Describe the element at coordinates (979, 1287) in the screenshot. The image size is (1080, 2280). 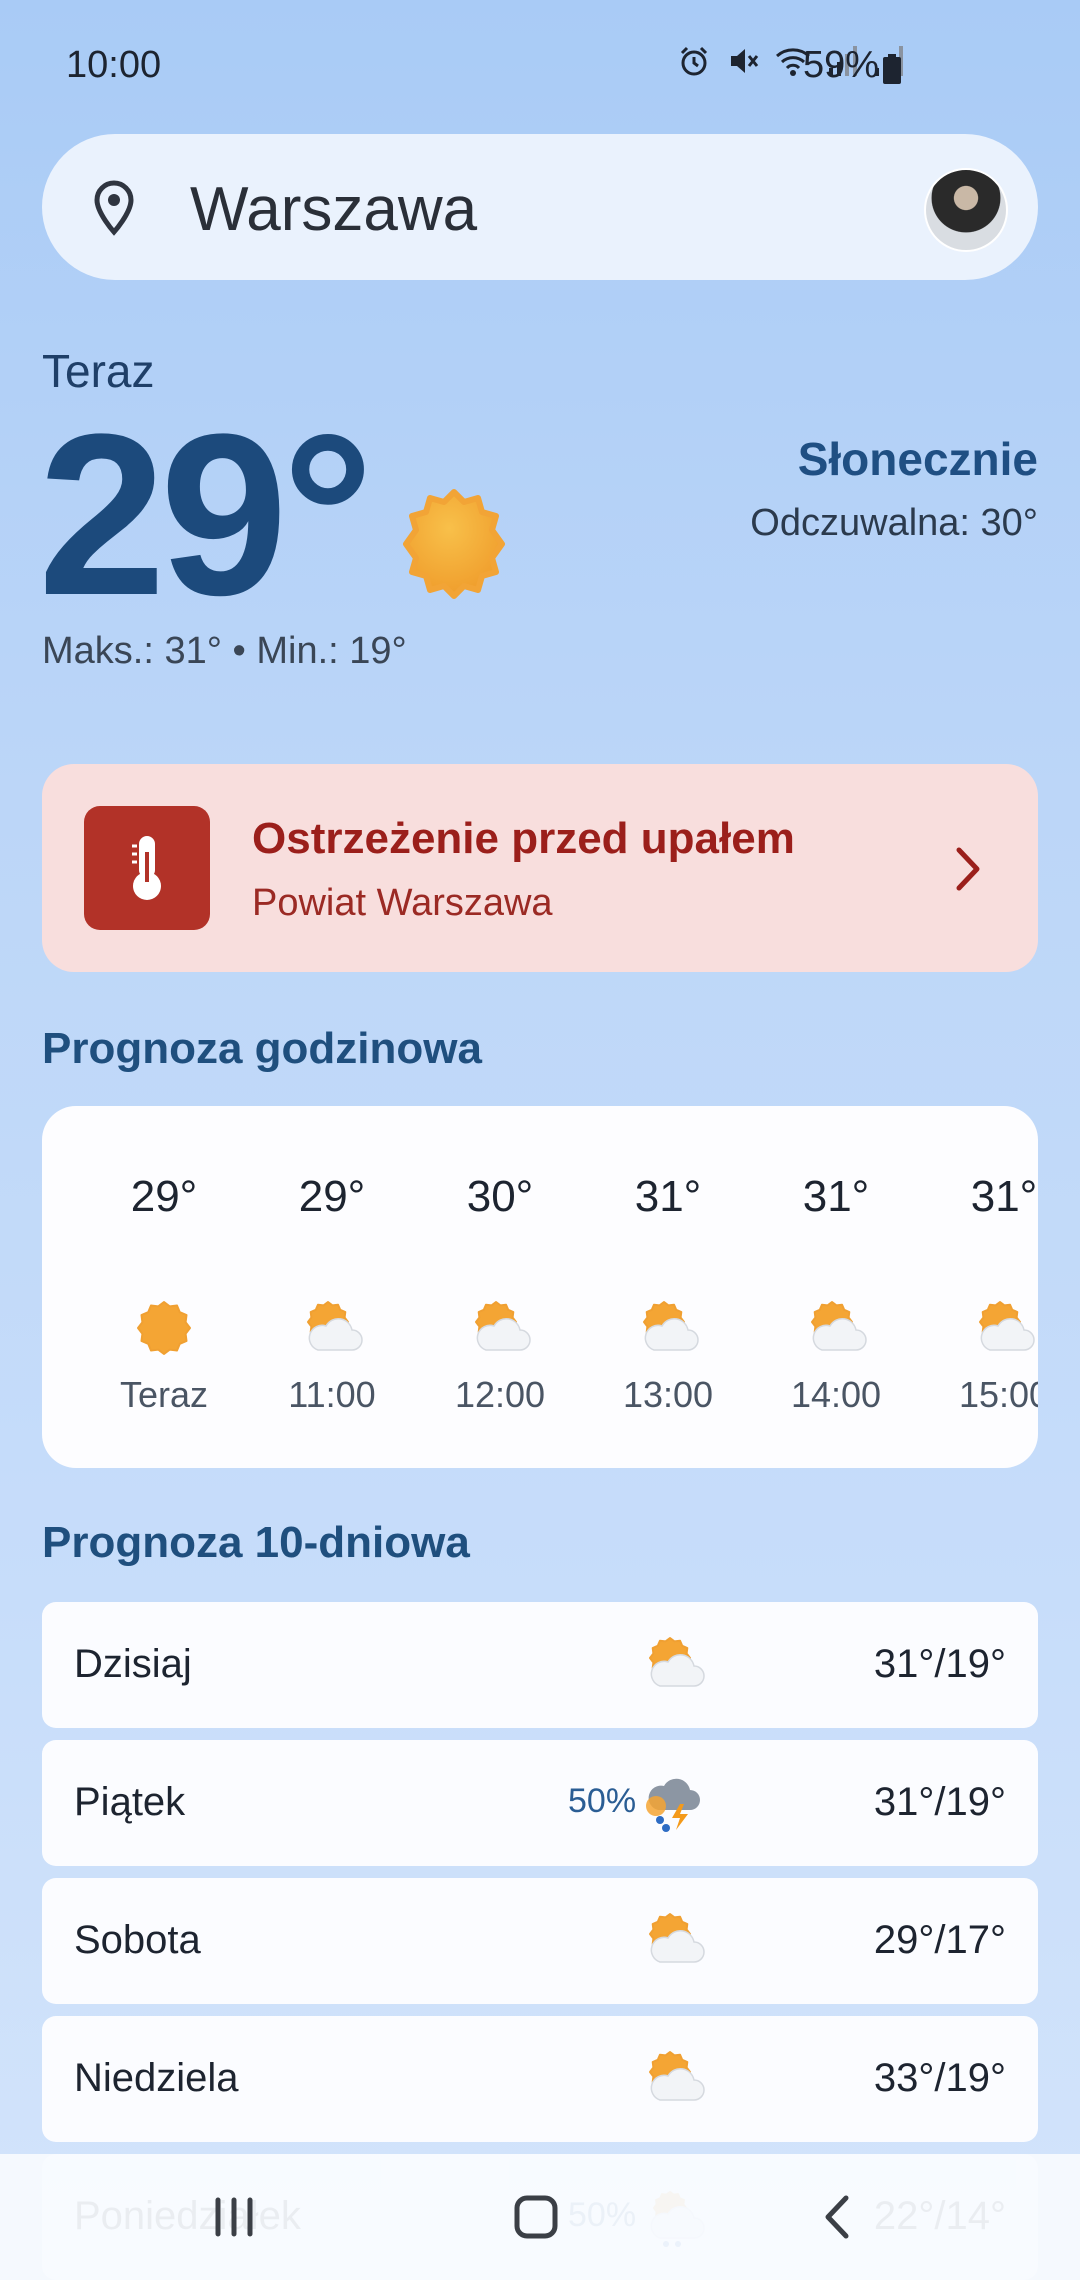
I see `hourly-item: 31° 15:00` at that location.